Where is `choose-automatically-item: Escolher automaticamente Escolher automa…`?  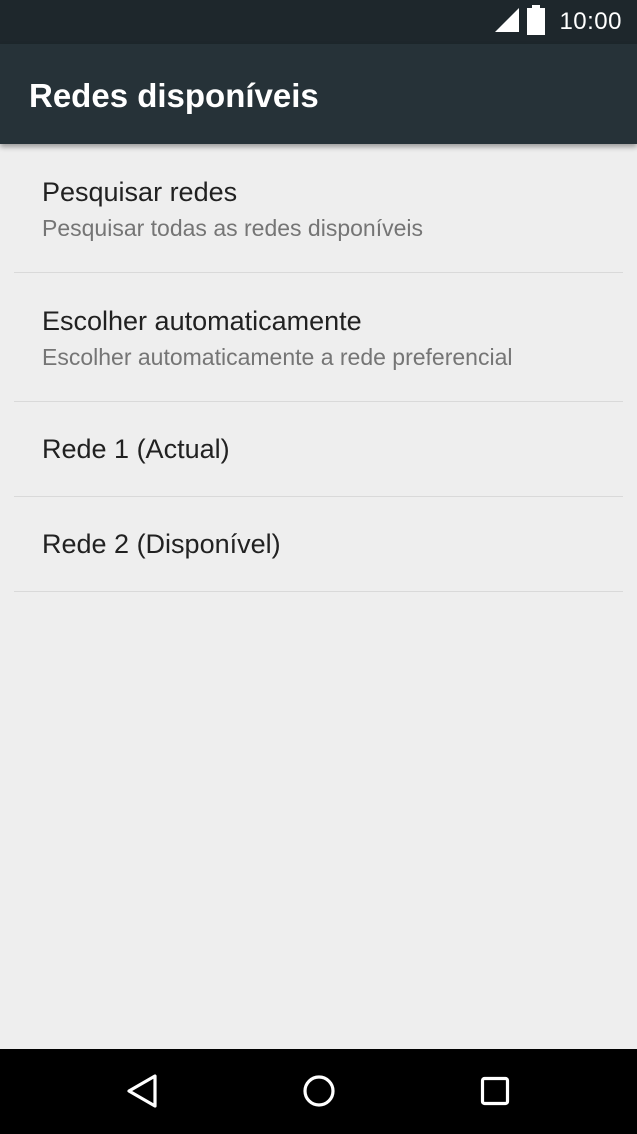 choose-automatically-item: Escolher automaticamente Escolher automa… is located at coordinates (318, 337).